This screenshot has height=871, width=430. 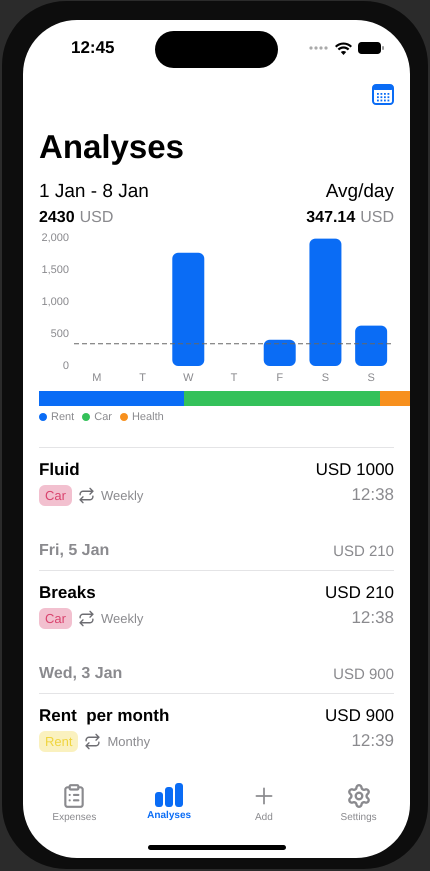 What do you see at coordinates (216, 481) in the screenshot?
I see `expense-row: Fluid Car Weekly USD 1000 12:38` at bounding box center [216, 481].